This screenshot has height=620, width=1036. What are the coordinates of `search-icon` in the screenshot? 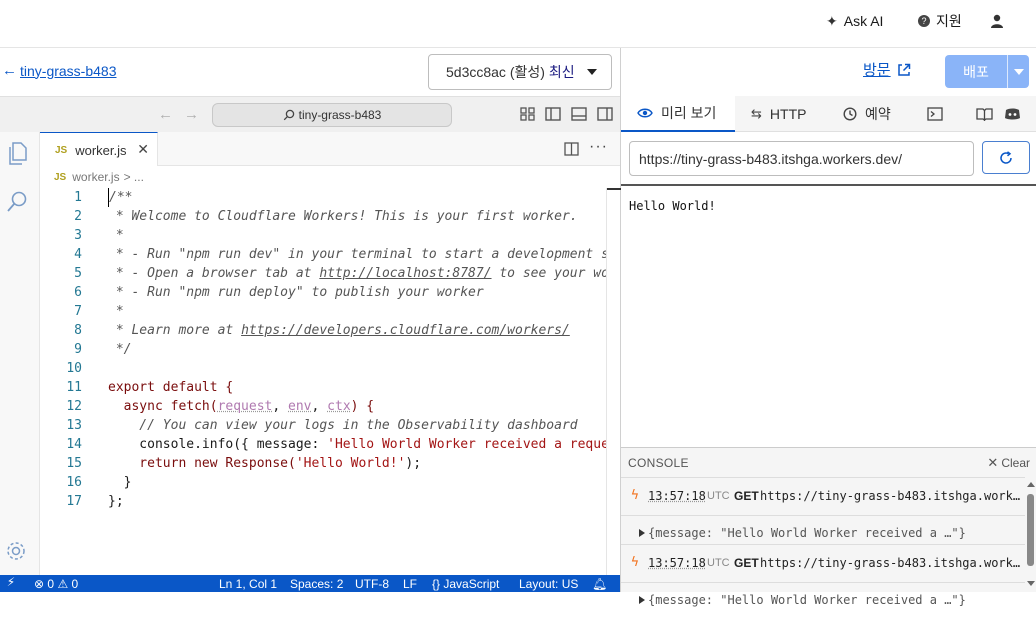 It's located at (17, 202).